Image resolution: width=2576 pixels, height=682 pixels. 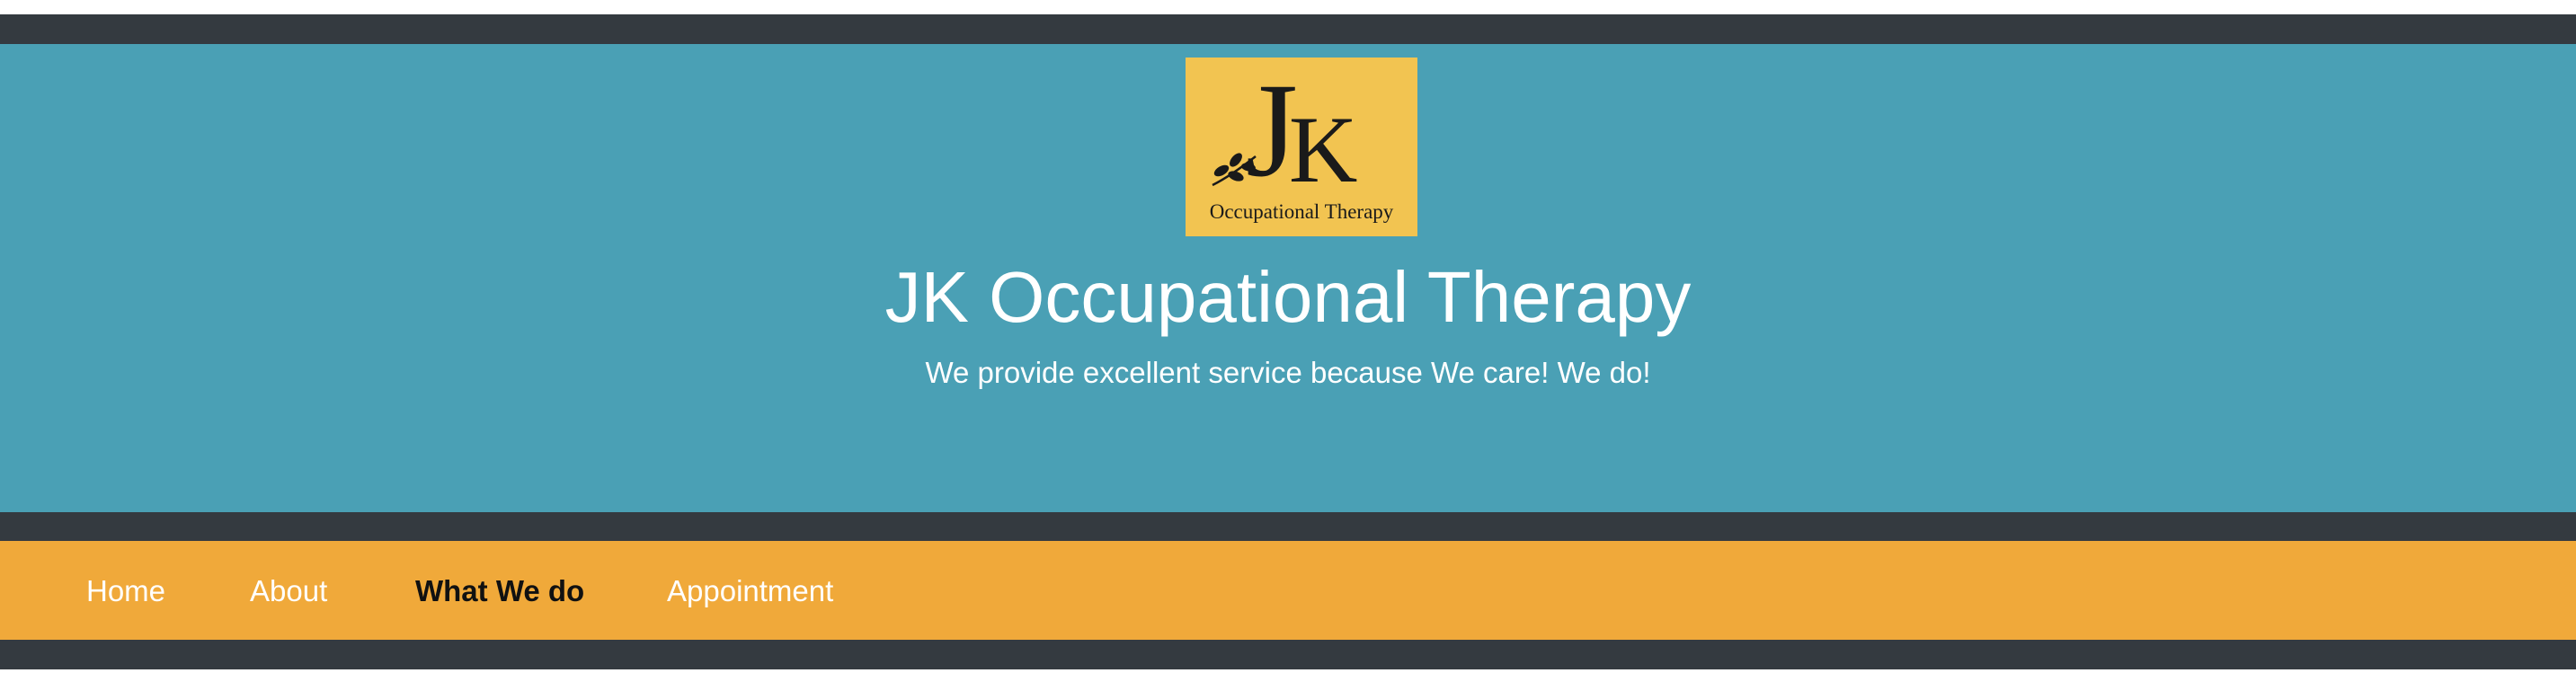 I want to click on logo: JK Occupational Therapy, so click(x=1301, y=147).